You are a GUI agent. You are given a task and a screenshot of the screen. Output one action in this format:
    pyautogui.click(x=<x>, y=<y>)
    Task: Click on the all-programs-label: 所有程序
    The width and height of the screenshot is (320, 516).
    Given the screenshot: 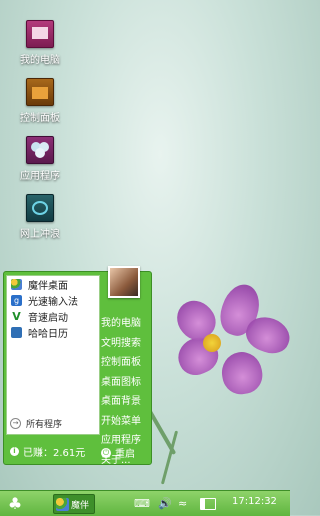 What is the action you would take?
    pyautogui.click(x=44, y=425)
    